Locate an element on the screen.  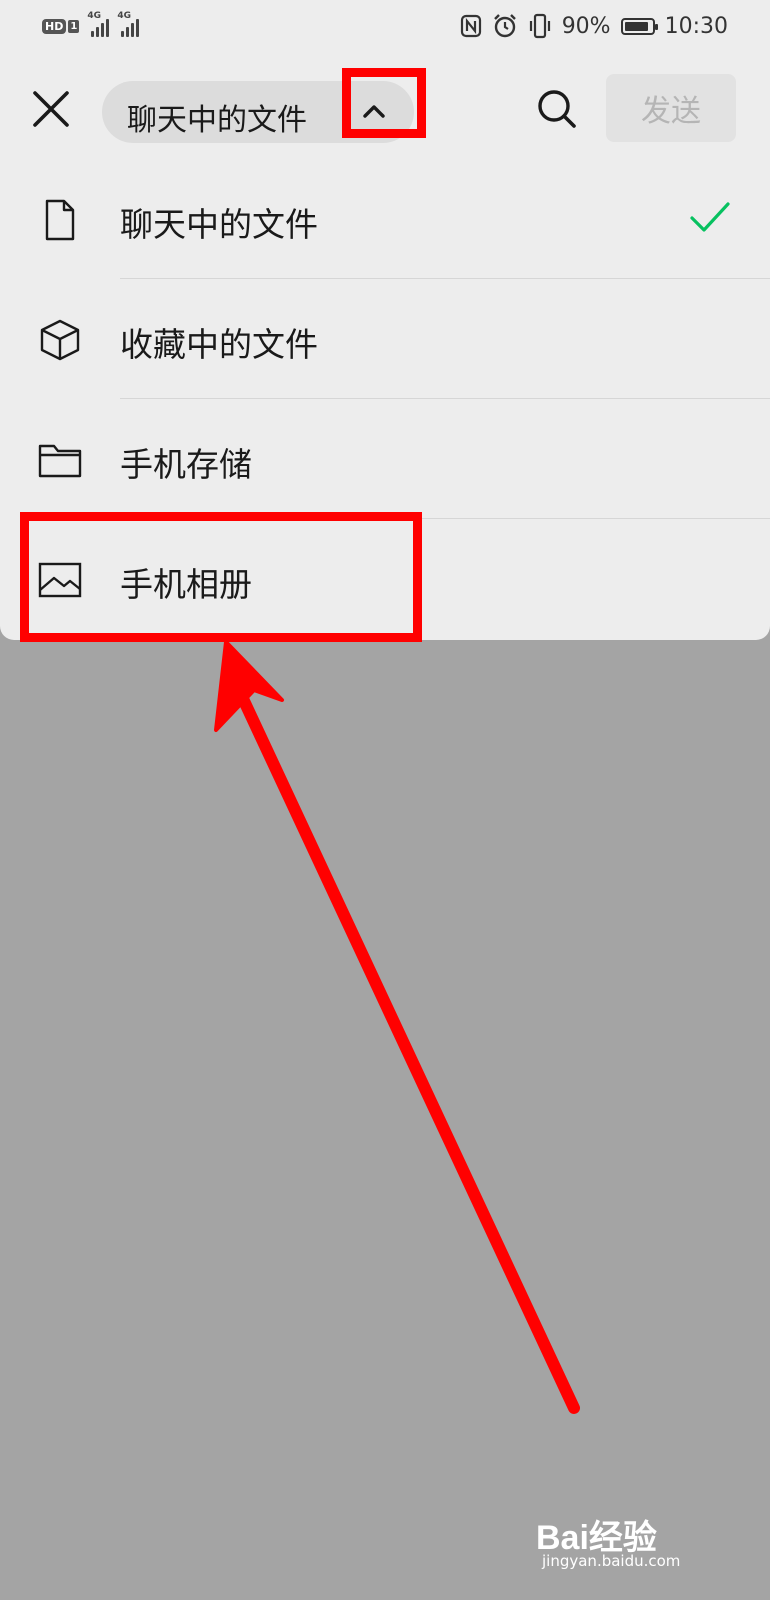
sim-badge: 1 is located at coordinates (74, 26).